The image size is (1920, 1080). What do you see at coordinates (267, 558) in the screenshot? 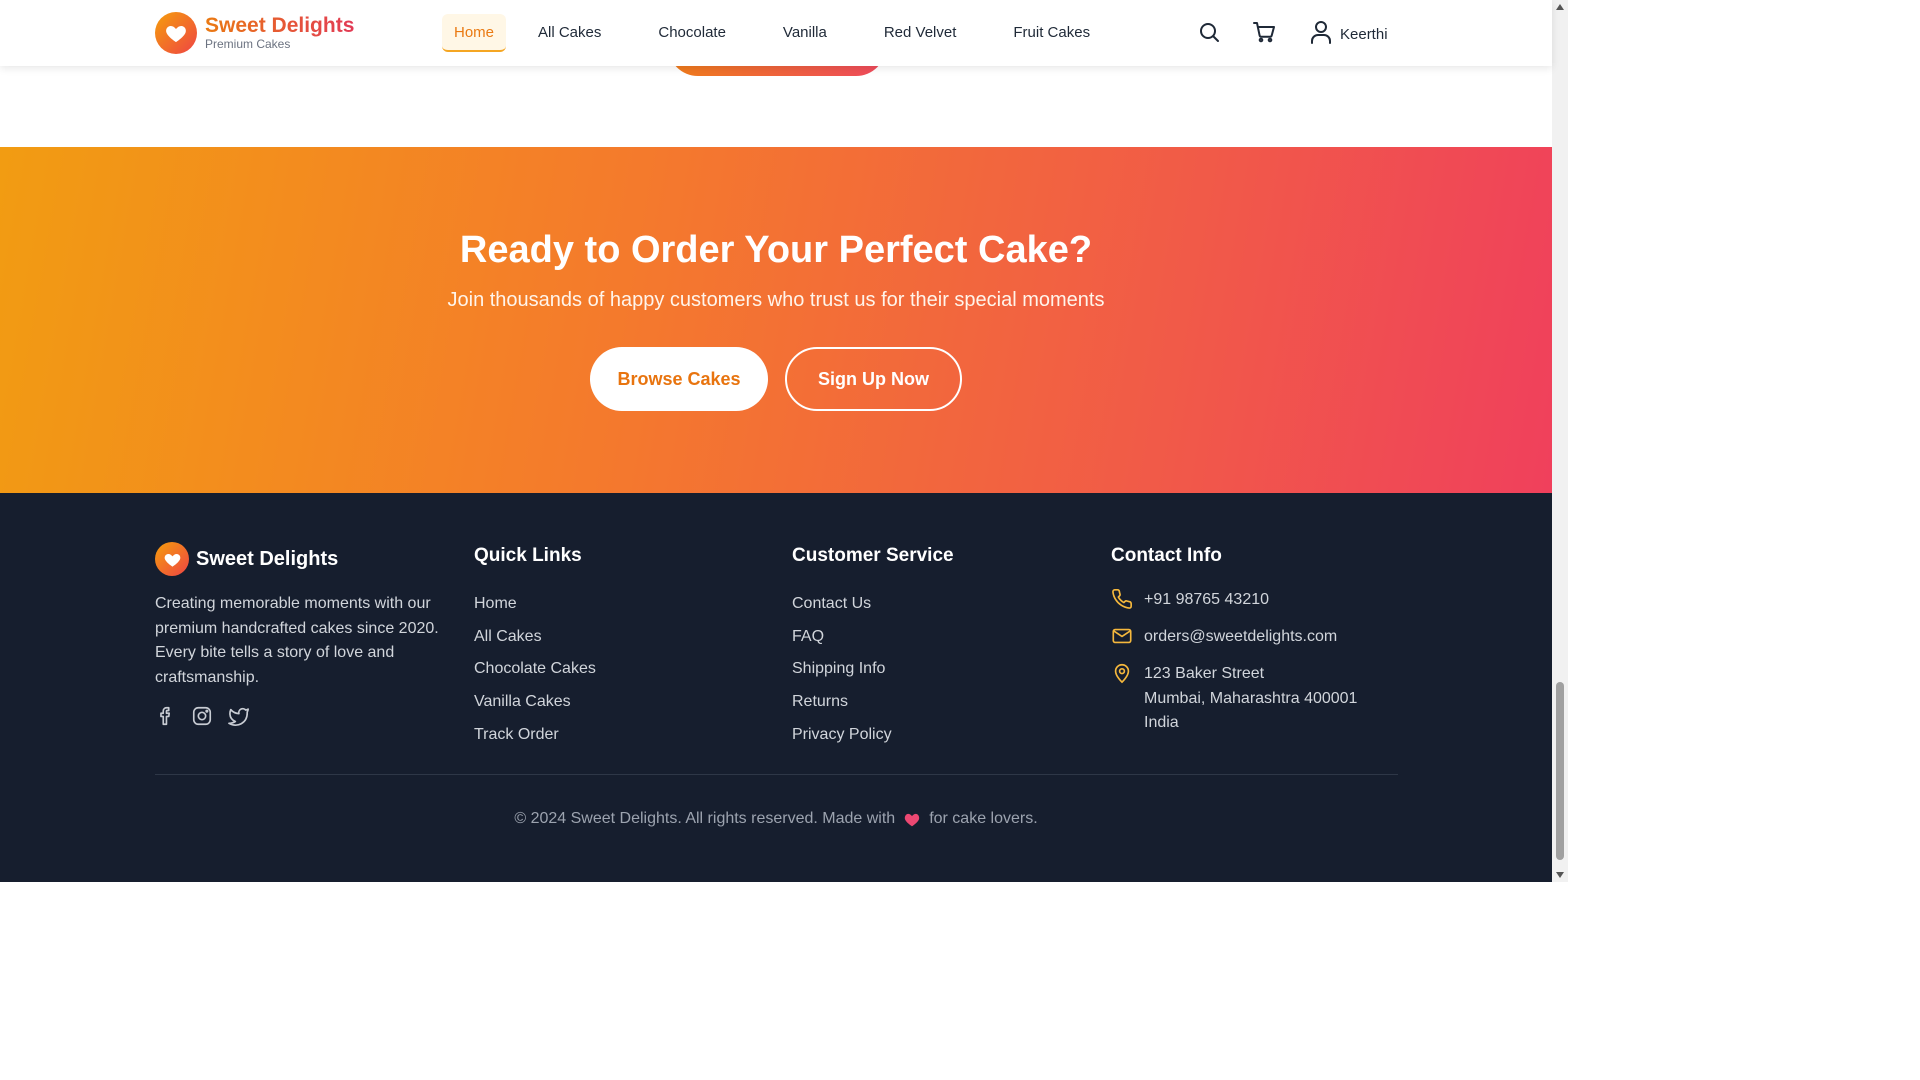
I see `footer-brand-name: Sweet Delights` at bounding box center [267, 558].